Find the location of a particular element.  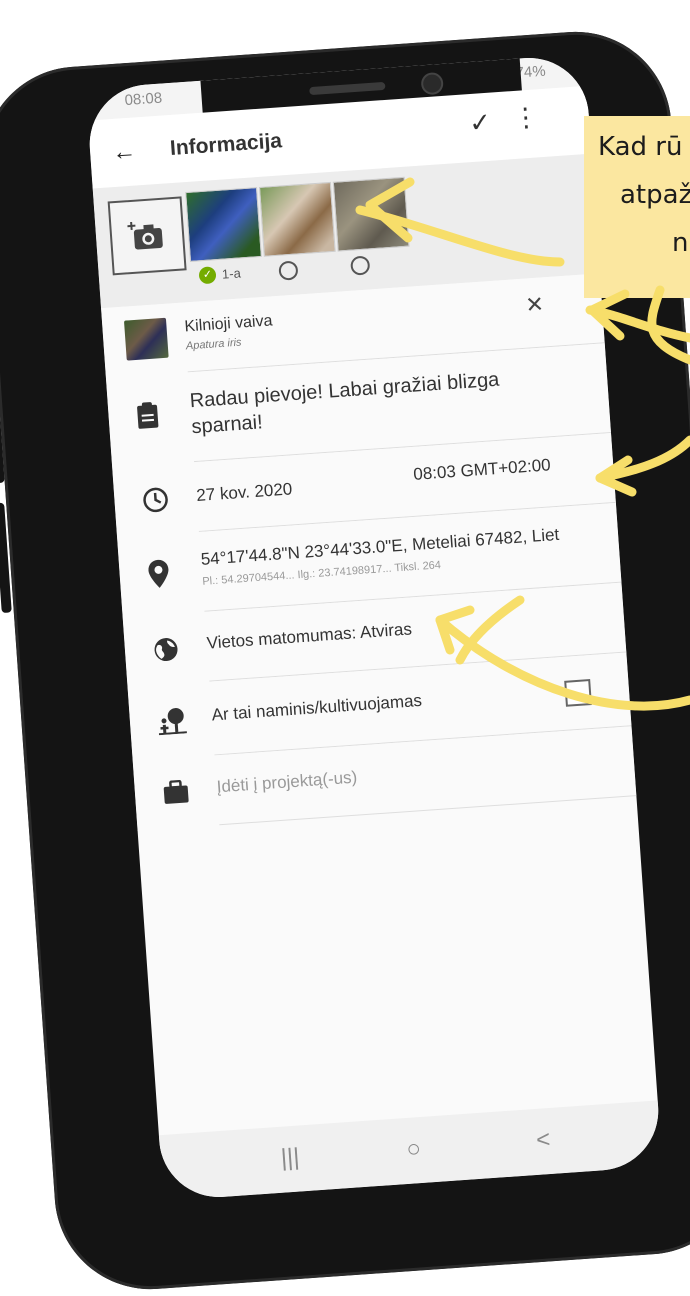

observation-date: 27 kov. 2020 is located at coordinates (244, 492).